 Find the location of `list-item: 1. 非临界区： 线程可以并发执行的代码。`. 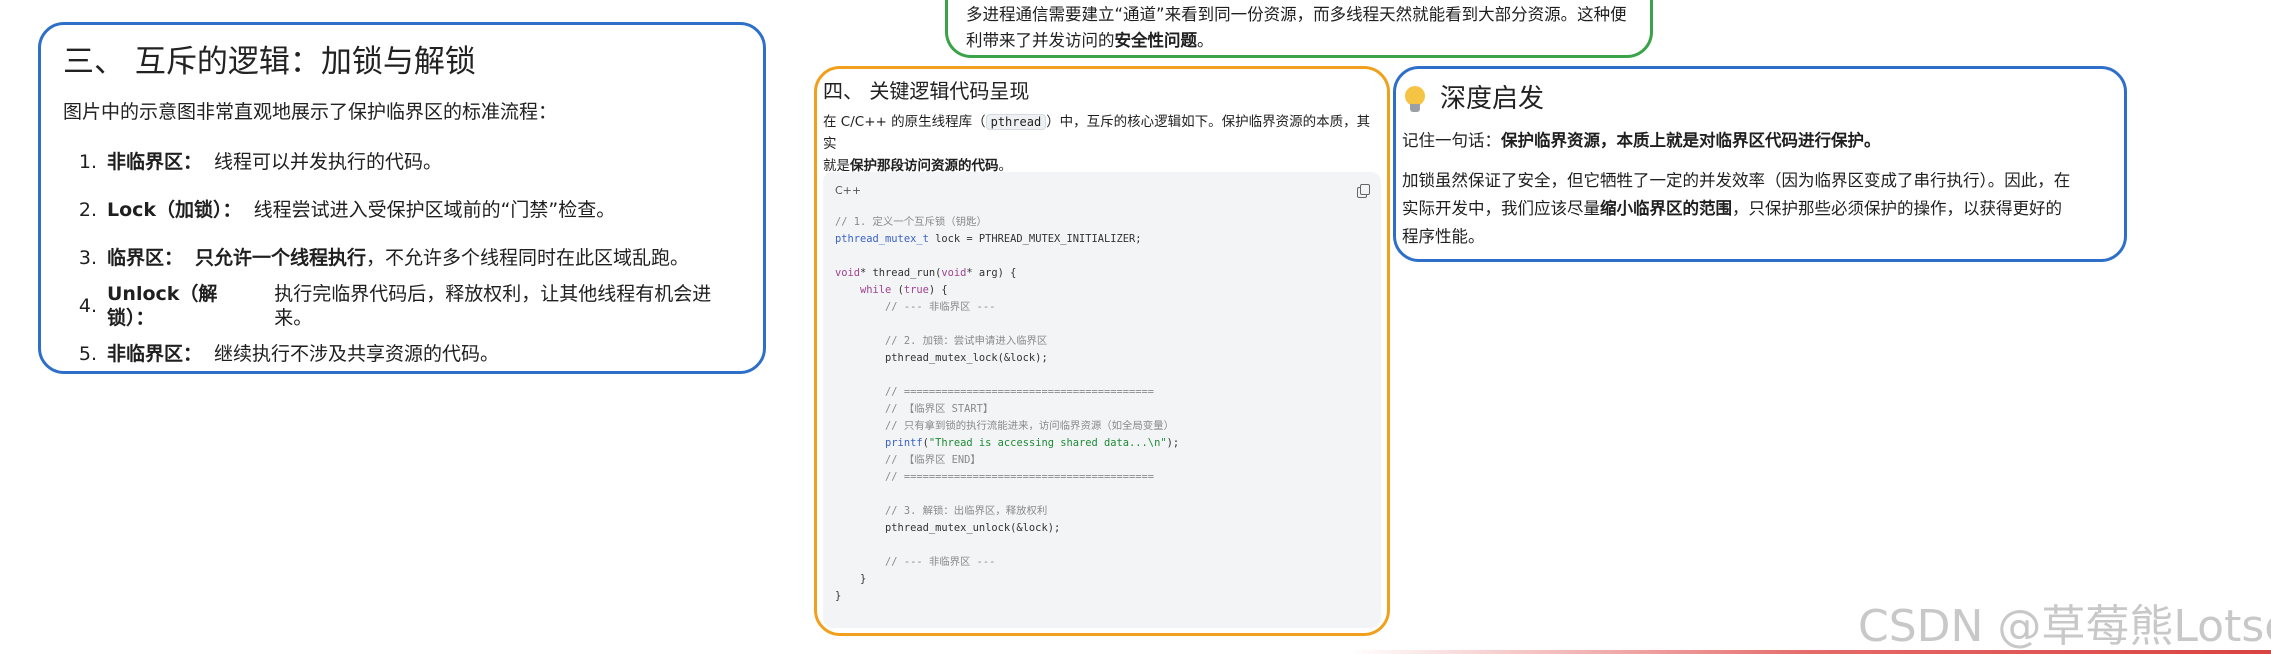

list-item: 1. 非临界区： 线程可以并发执行的代码。 is located at coordinates (402, 162).